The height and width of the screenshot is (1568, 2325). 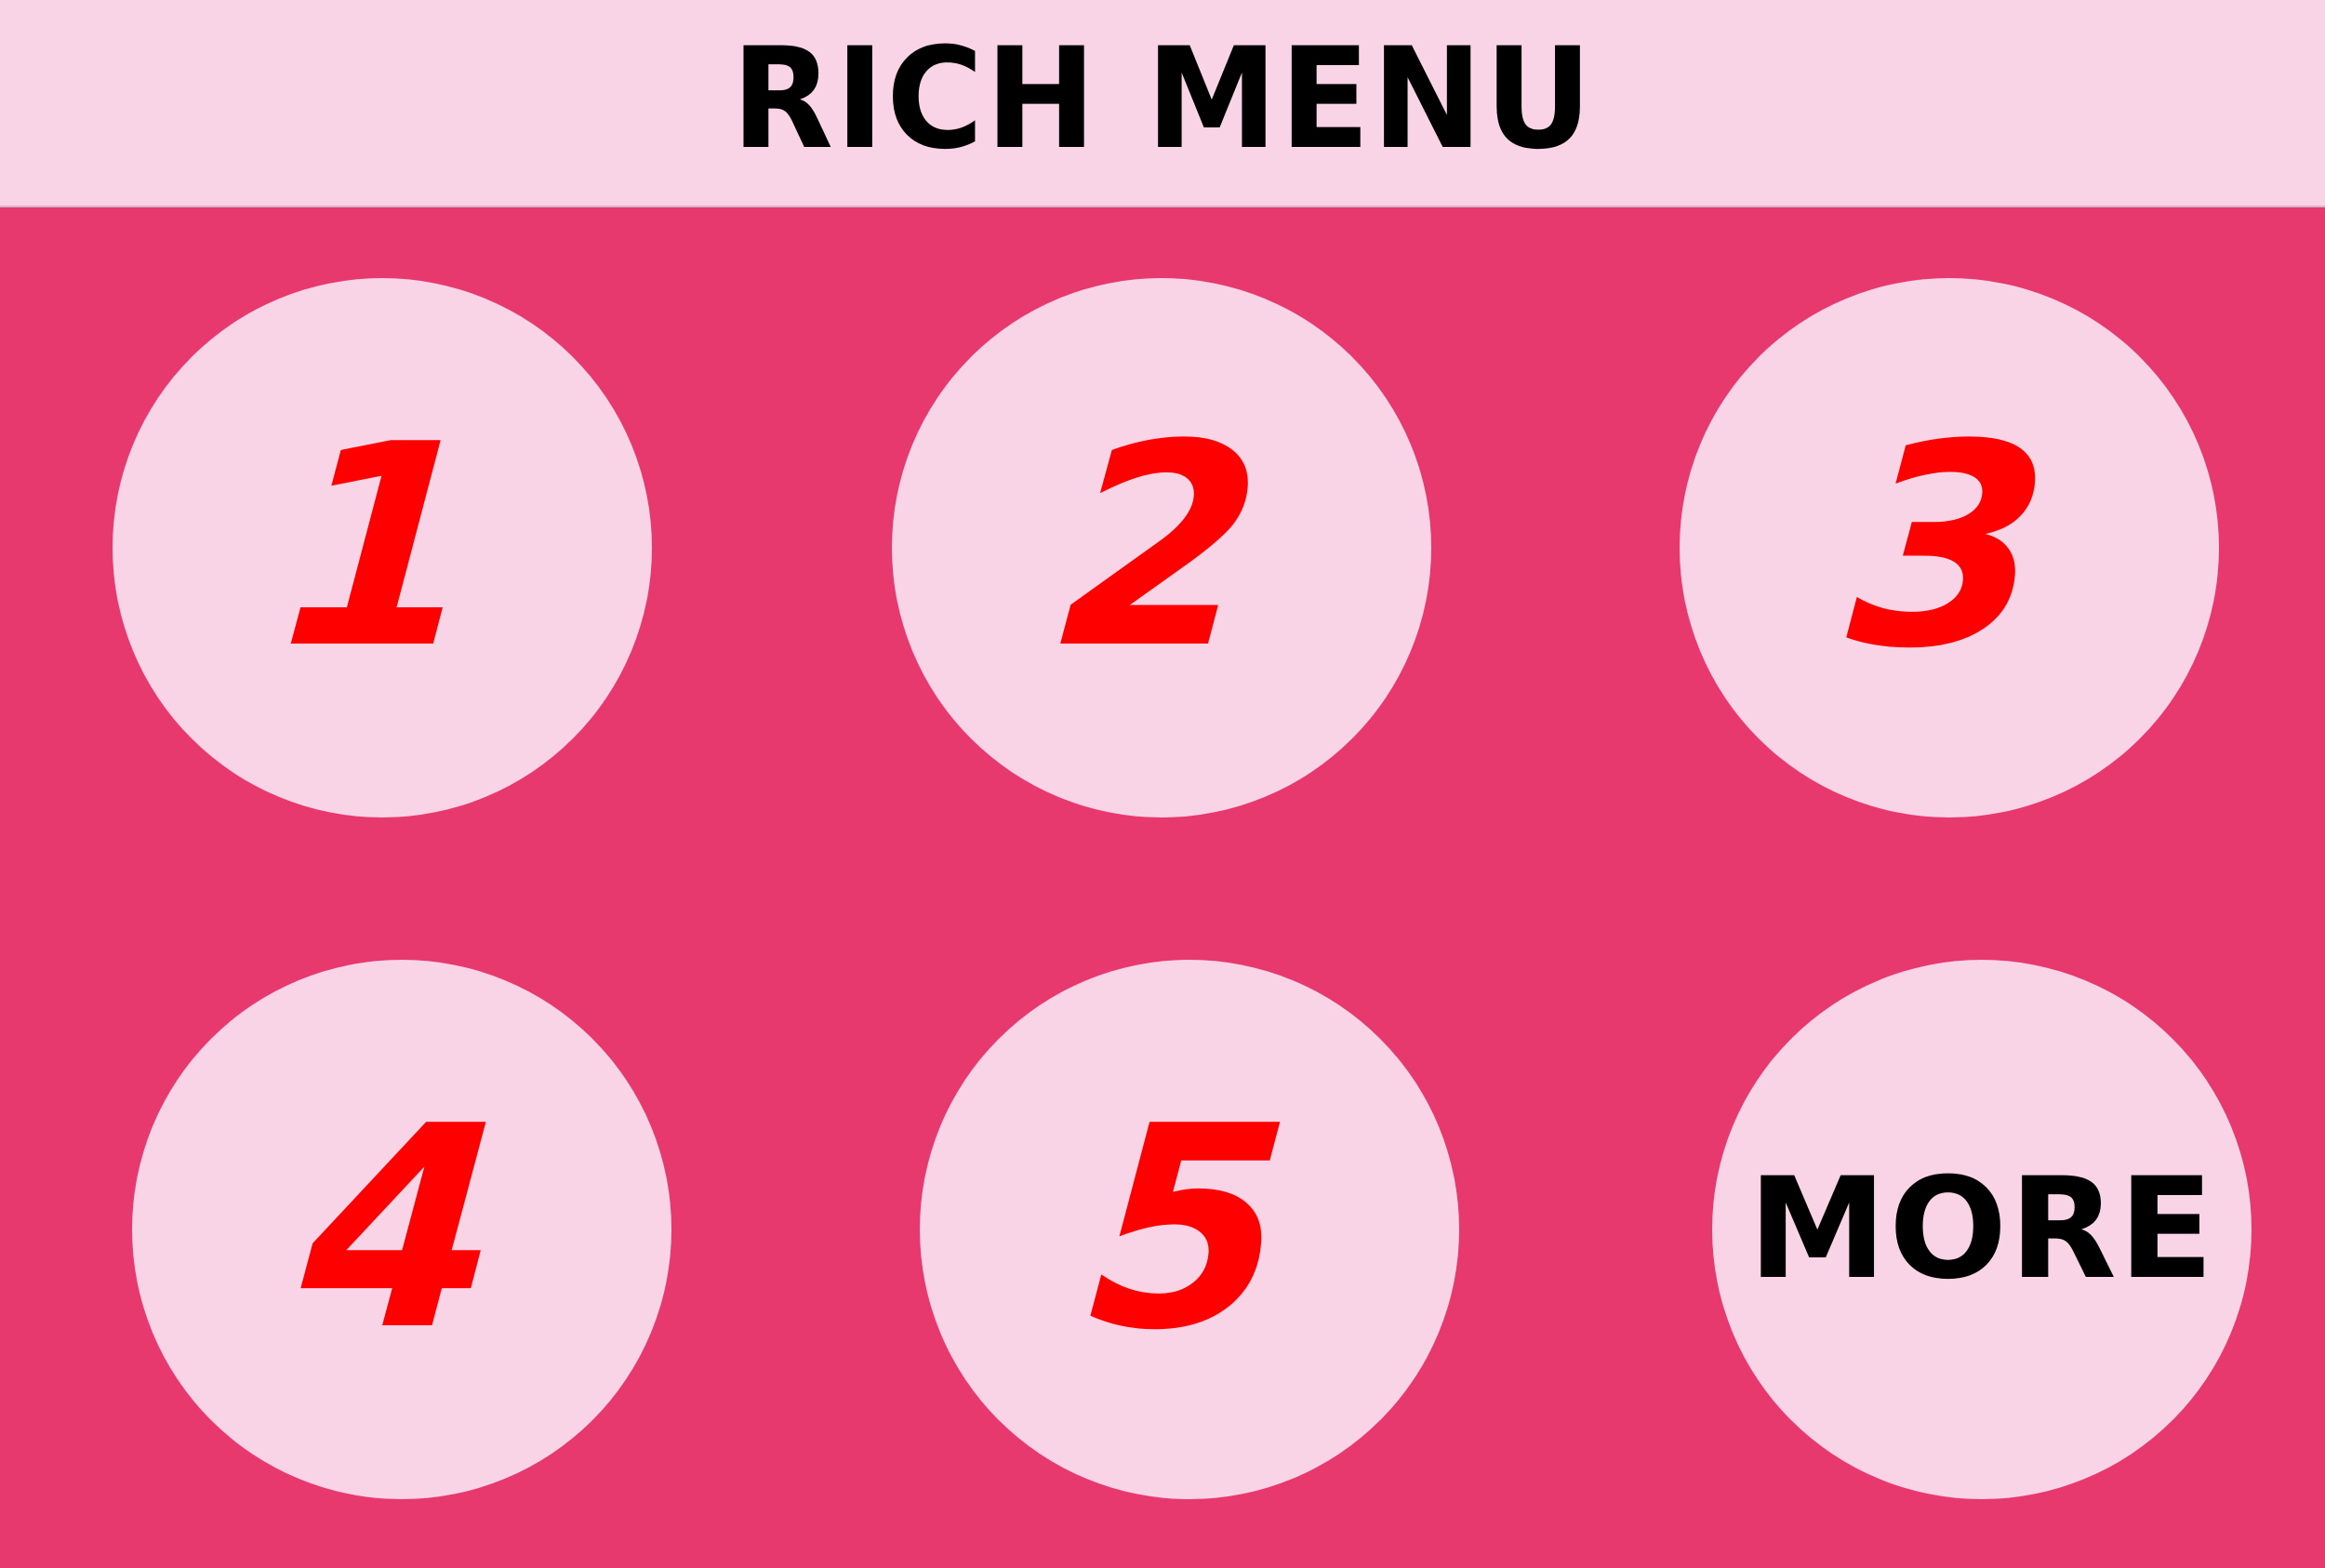 I want to click on menu-button-4: 4, so click(x=401, y=1229).